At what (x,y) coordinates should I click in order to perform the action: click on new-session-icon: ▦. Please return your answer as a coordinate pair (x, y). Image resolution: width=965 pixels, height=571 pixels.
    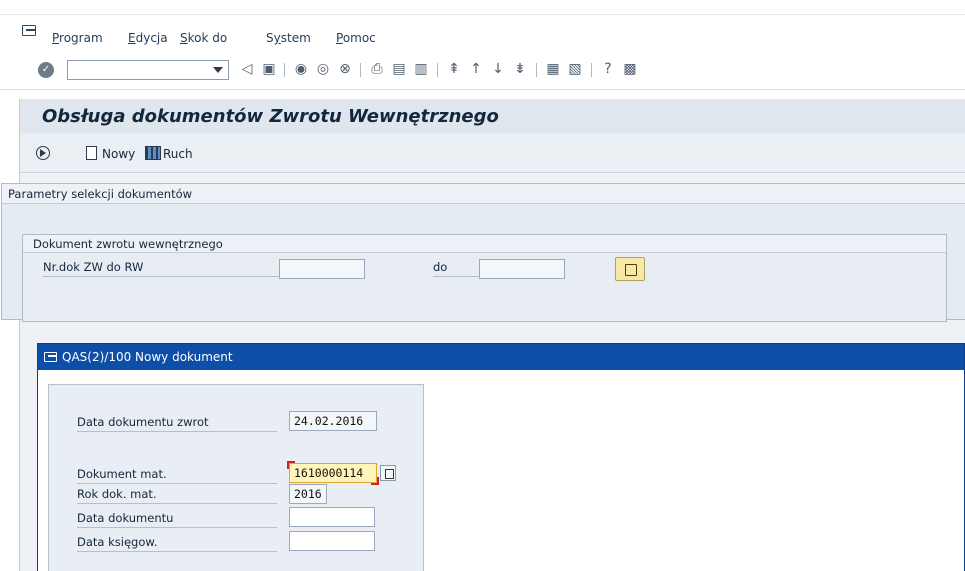
    Looking at the image, I should click on (553, 69).